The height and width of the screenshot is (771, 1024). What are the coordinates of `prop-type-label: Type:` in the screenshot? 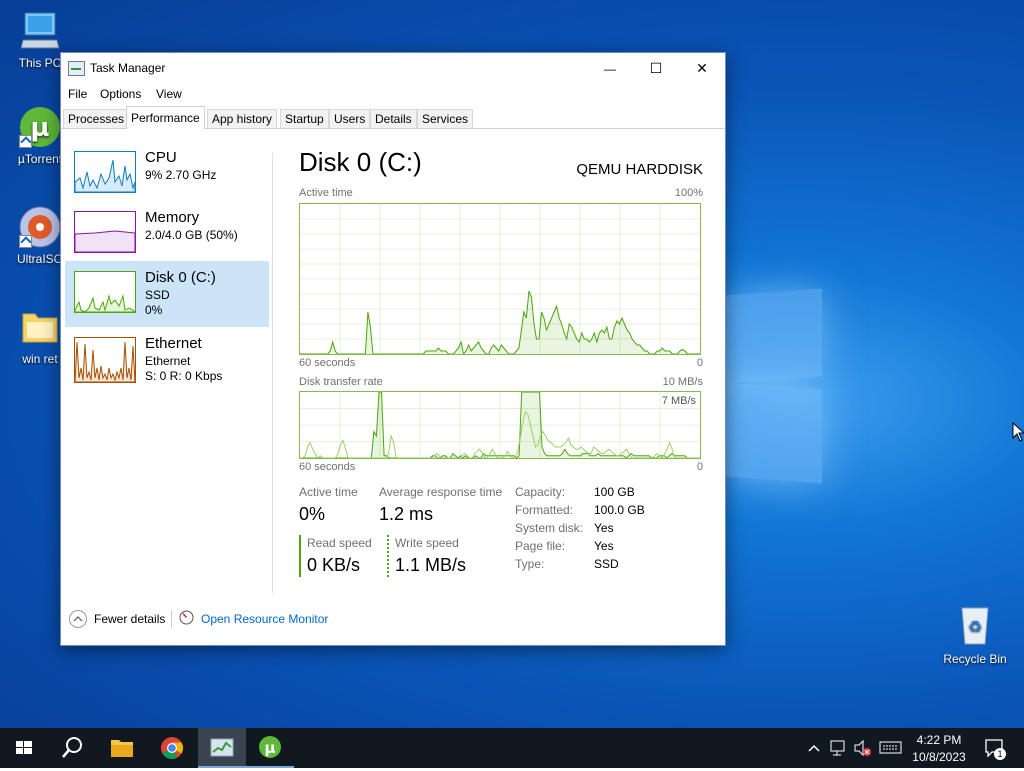 It's located at (530, 564).